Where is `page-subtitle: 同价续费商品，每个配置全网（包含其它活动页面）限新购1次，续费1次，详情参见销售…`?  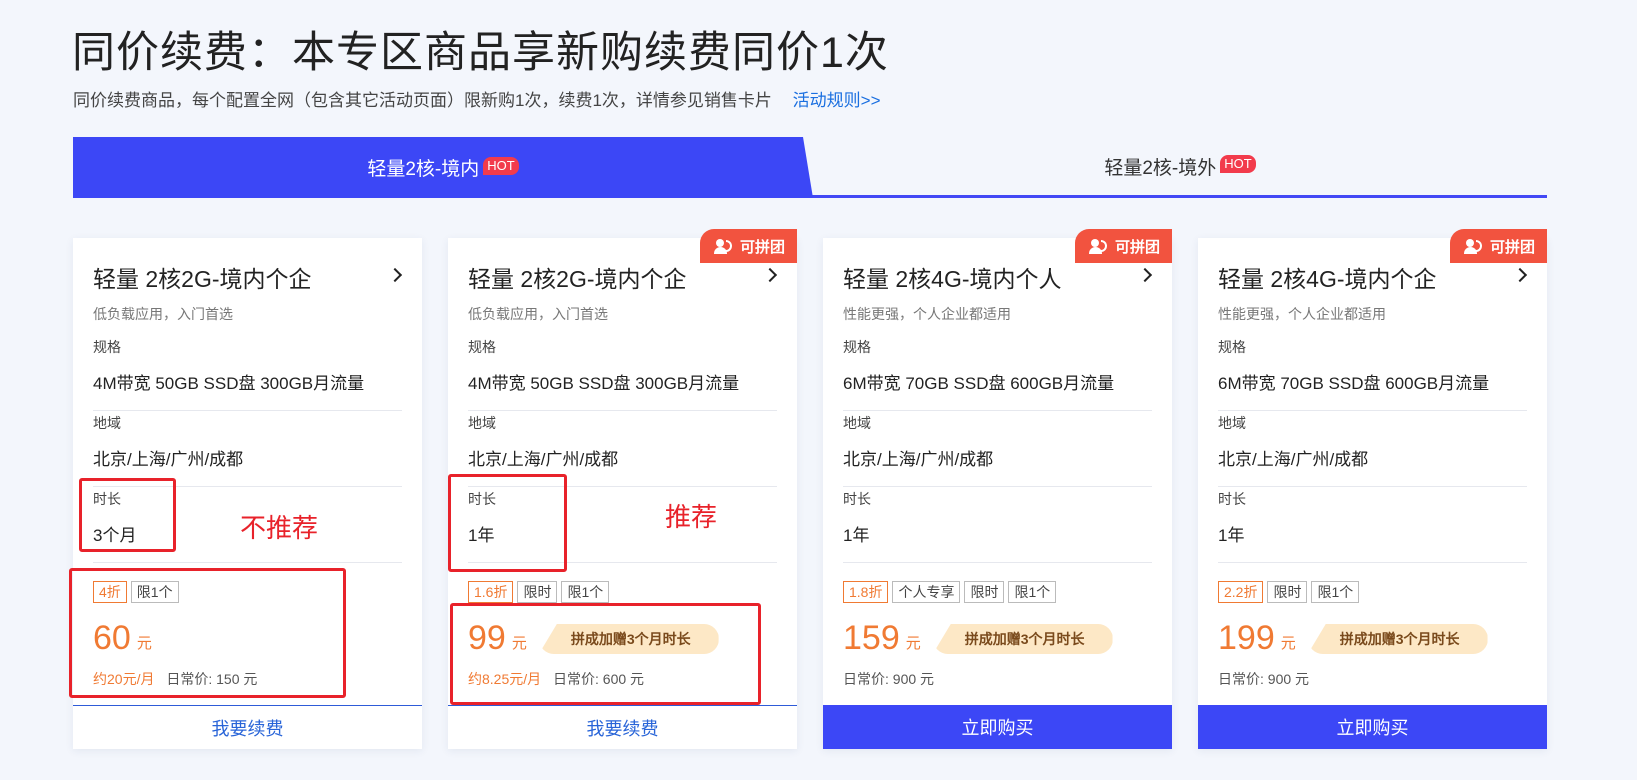
page-subtitle: 同价续费商品，每个配置全网（包含其它活动页面）限新购1次，续费1次，详情参见销售… is located at coordinates (477, 98).